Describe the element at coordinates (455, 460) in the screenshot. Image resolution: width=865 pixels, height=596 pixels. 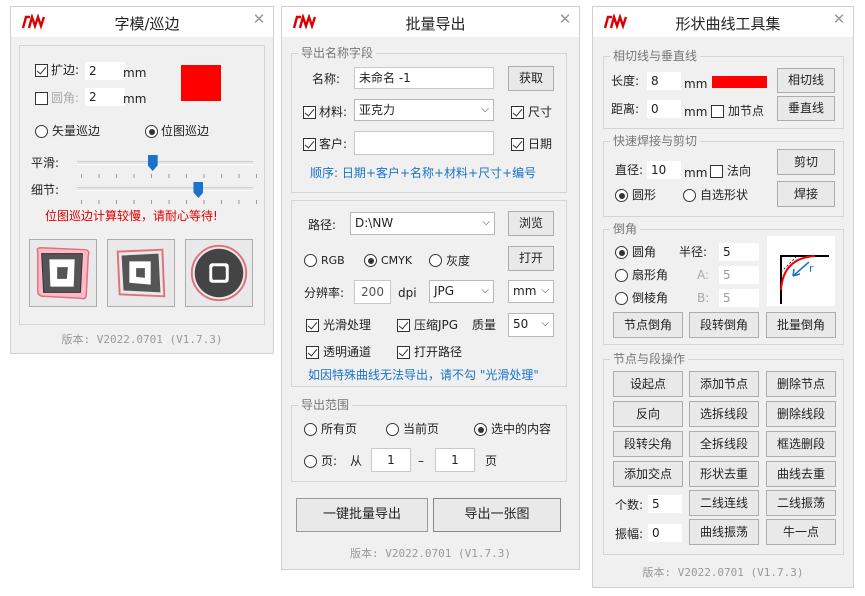
I see `to-input: 1` at that location.